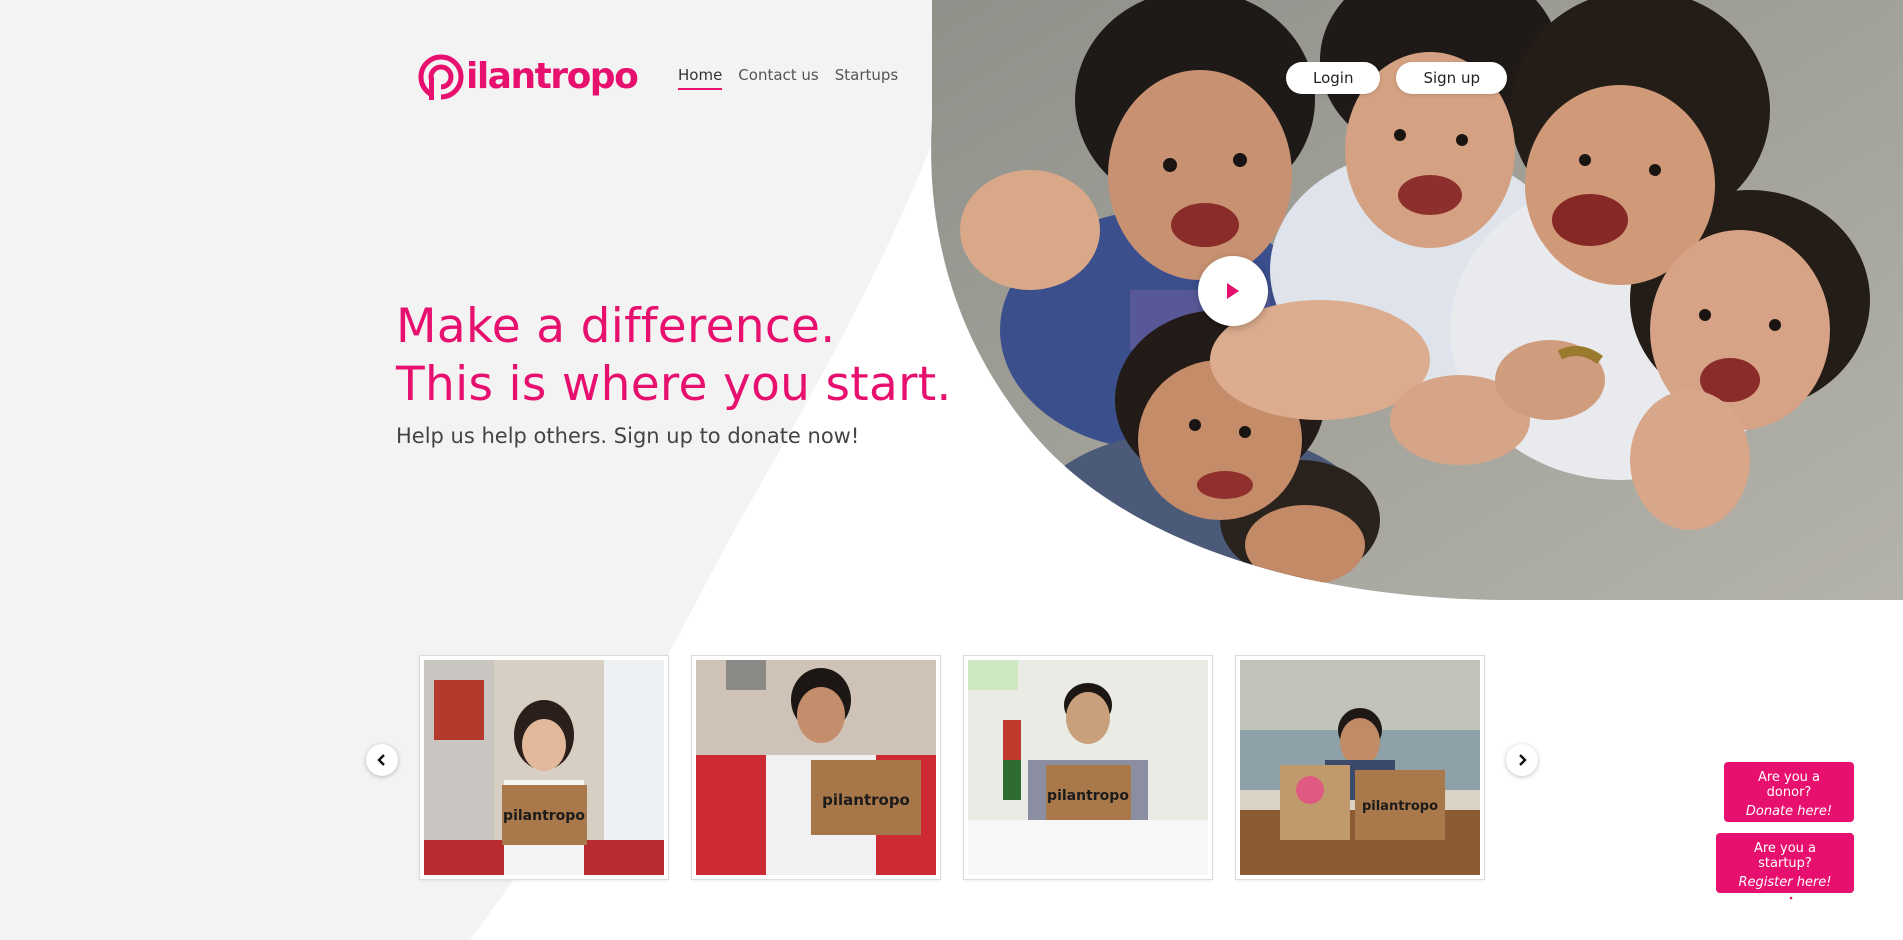 Image resolution: width=1903 pixels, height=940 pixels. Describe the element at coordinates (616, 326) in the screenshot. I see `hero-title-line1: Make a difference.` at that location.